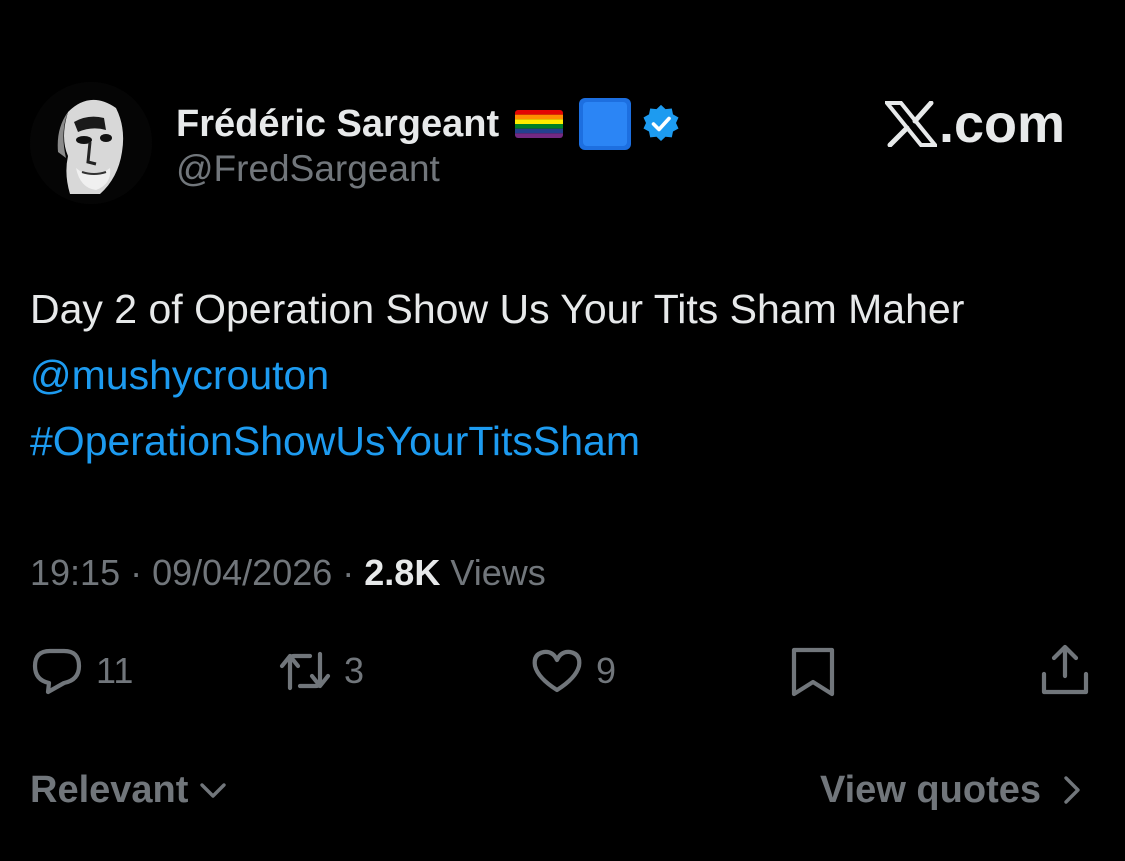 Image resolution: width=1125 pixels, height=861 pixels. What do you see at coordinates (1002, 124) in the screenshot?
I see `brand-suffix: .com` at bounding box center [1002, 124].